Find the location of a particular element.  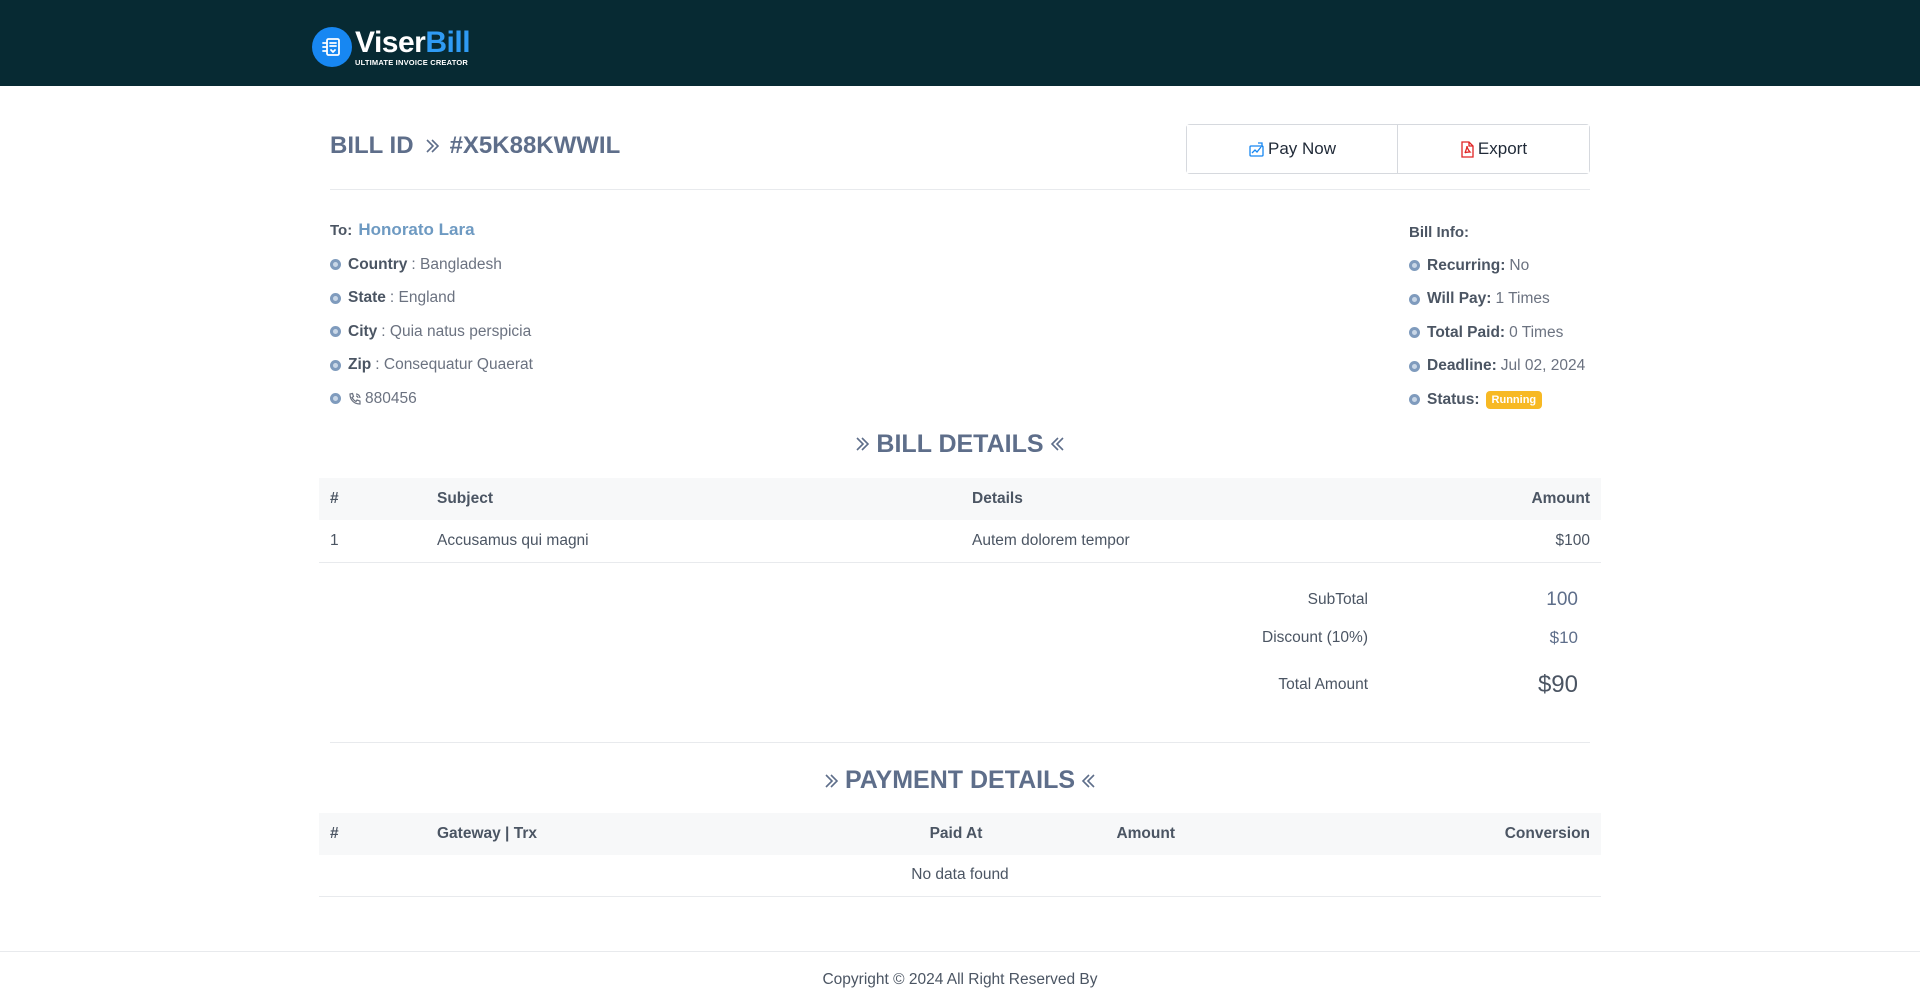

bill-details-title: BILL DETAILS is located at coordinates (960, 444).